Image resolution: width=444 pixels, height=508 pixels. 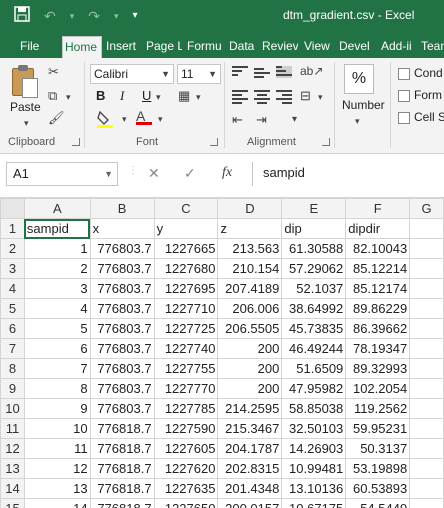 I want to click on cell: 85.12214, so click(x=378, y=268).